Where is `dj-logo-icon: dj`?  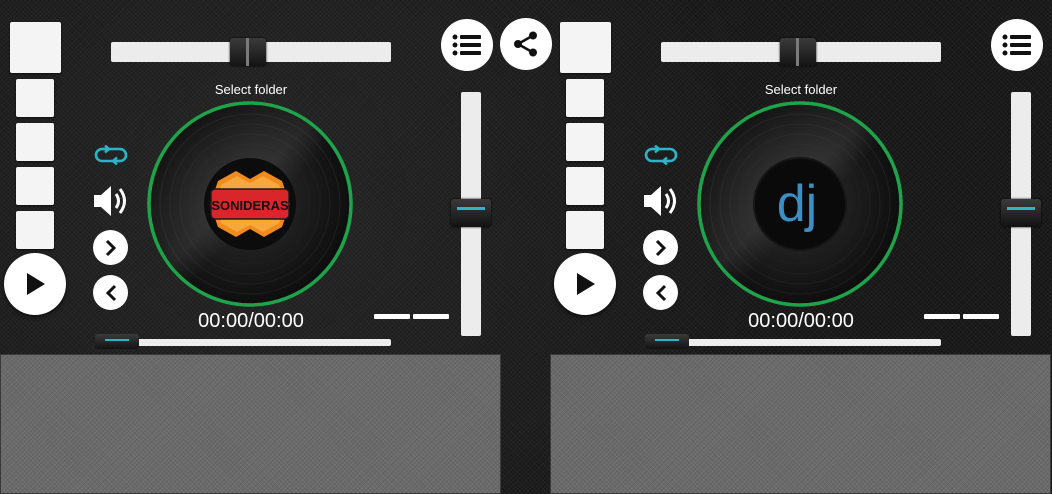 dj-logo-icon: dj is located at coordinates (800, 204).